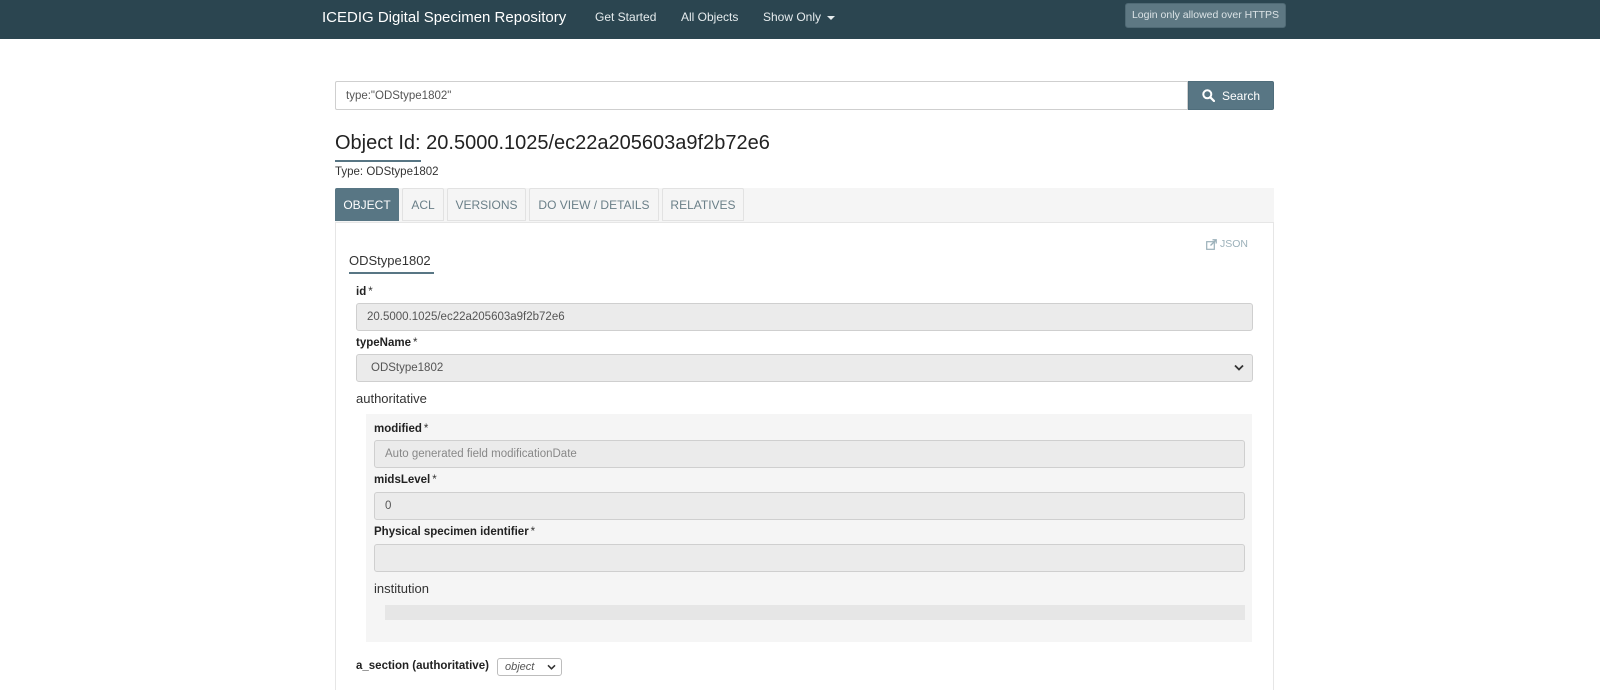 The height and width of the screenshot is (690, 1600). Describe the element at coordinates (1241, 95) in the screenshot. I see `search-button-label: Search` at that location.